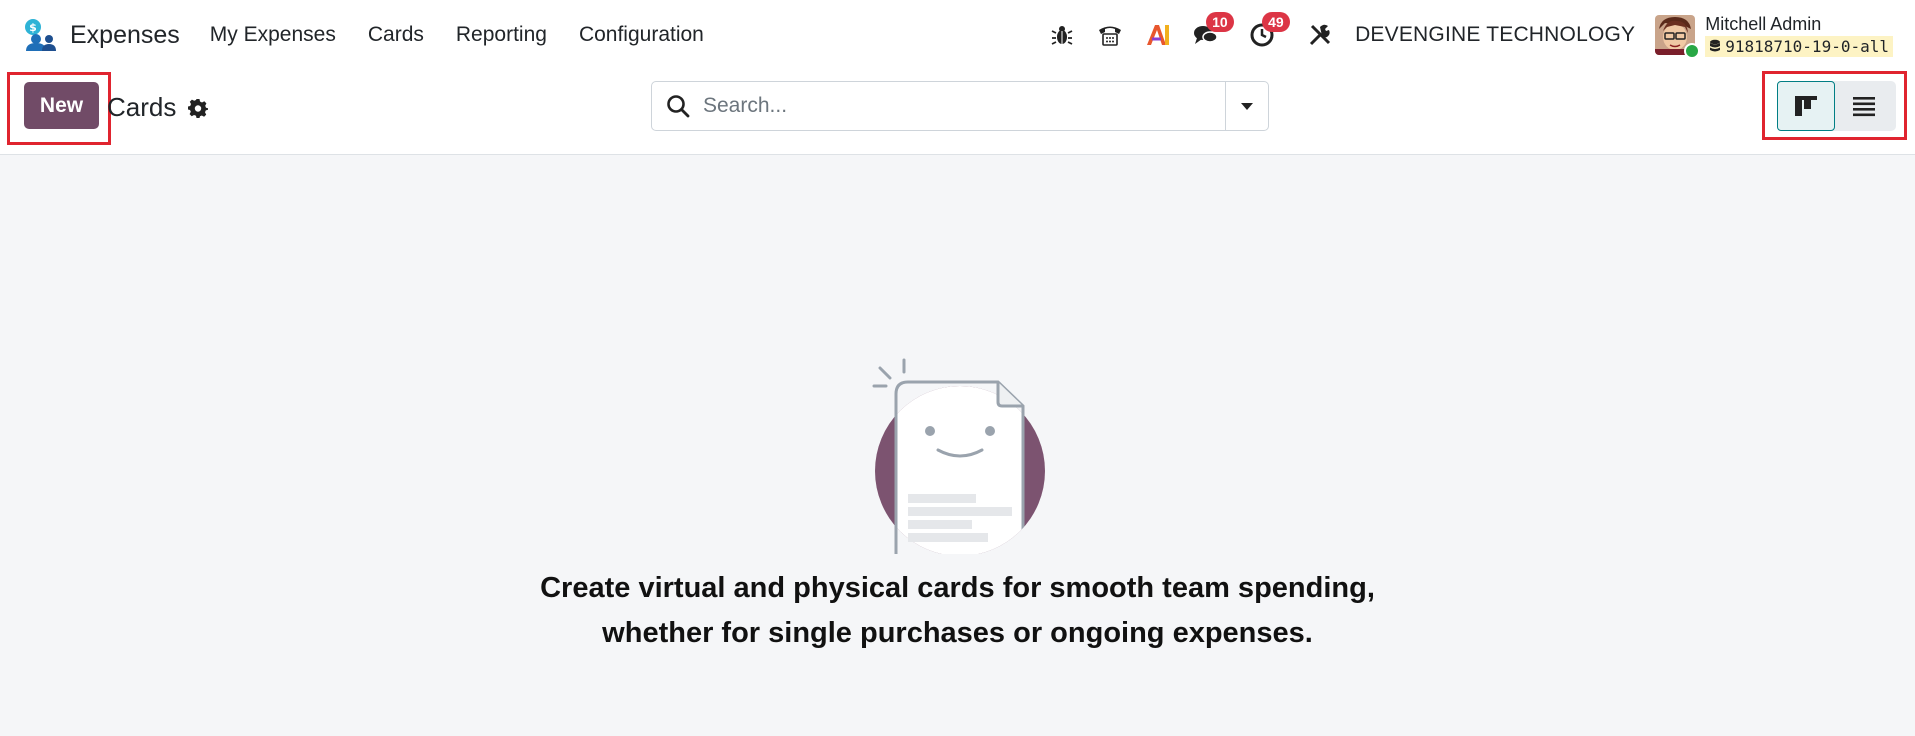 The image size is (1915, 736). I want to click on debug-bug-icon, so click(1062, 35).